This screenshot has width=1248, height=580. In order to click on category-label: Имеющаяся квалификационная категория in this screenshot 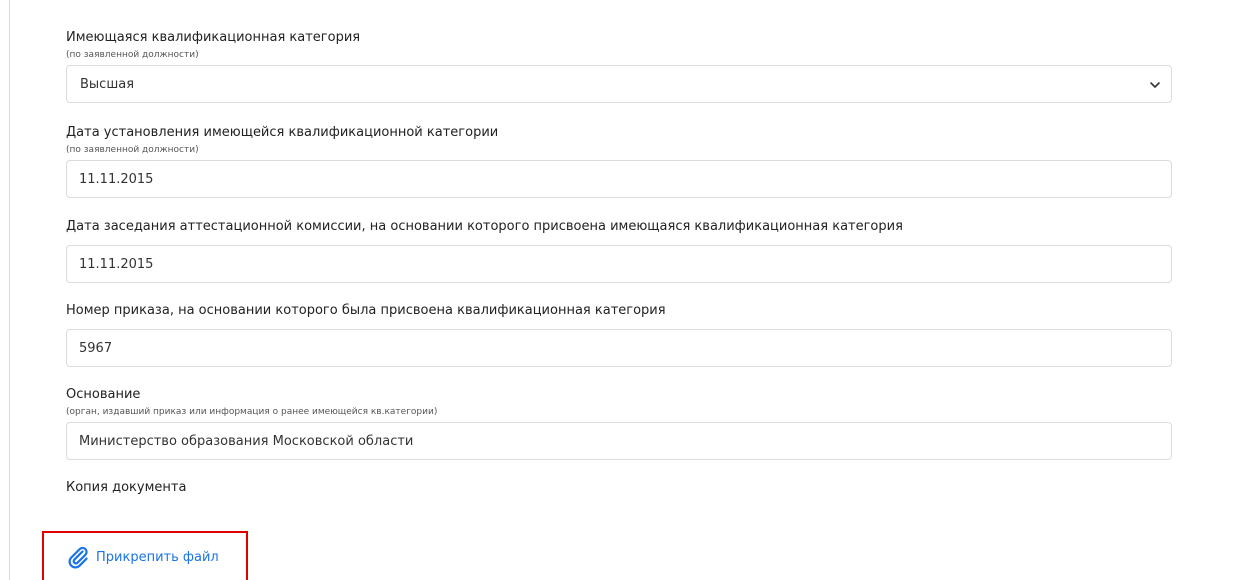, I will do `click(213, 37)`.